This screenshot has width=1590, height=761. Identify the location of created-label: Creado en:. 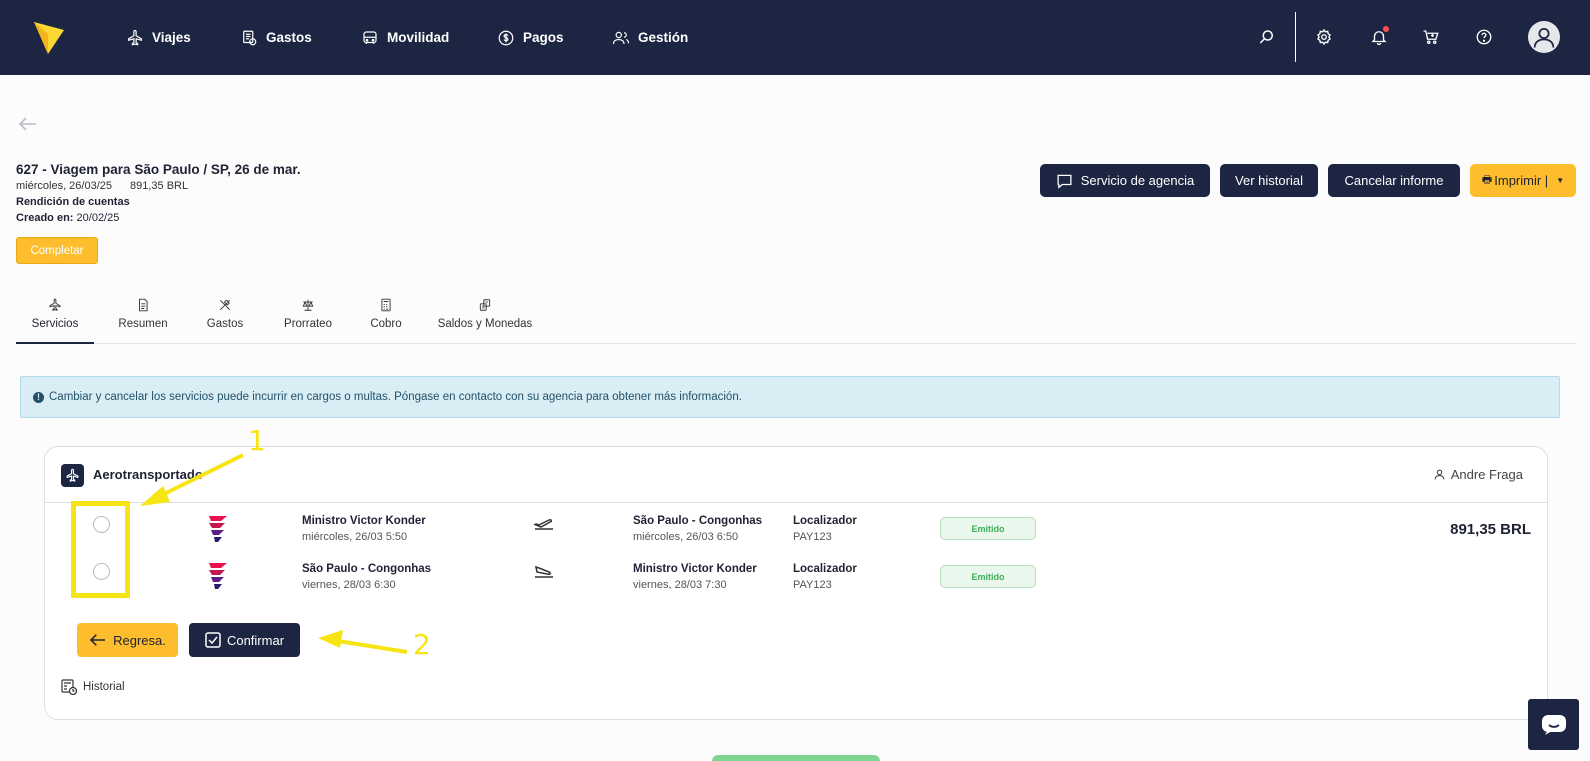
(45, 218).